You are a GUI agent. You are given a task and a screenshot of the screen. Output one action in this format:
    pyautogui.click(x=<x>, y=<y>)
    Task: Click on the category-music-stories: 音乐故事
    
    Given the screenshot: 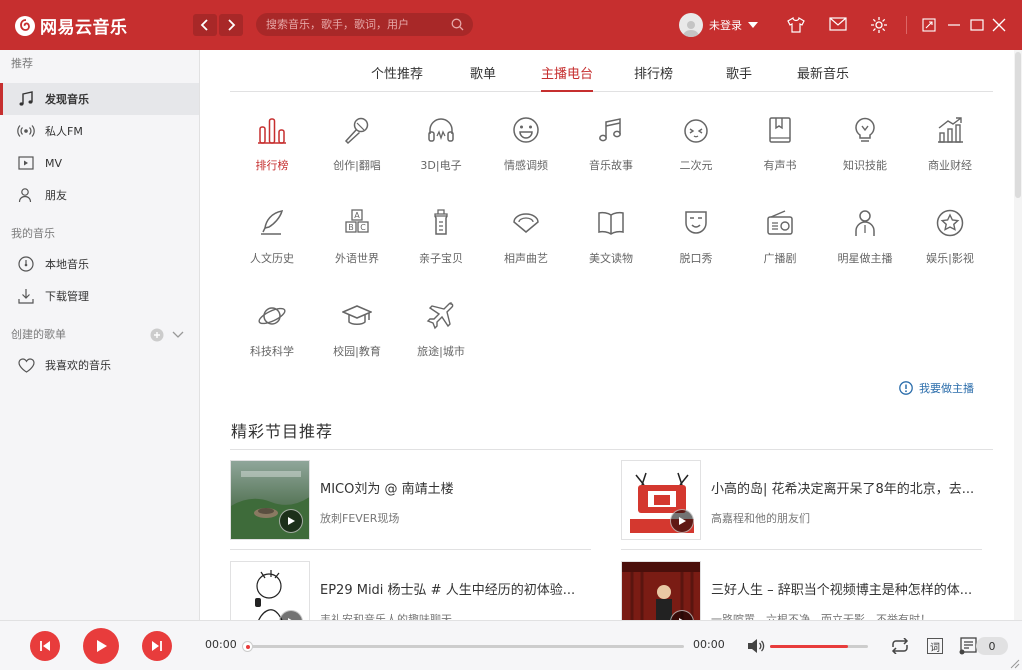 What is the action you would take?
    pyautogui.click(x=611, y=143)
    